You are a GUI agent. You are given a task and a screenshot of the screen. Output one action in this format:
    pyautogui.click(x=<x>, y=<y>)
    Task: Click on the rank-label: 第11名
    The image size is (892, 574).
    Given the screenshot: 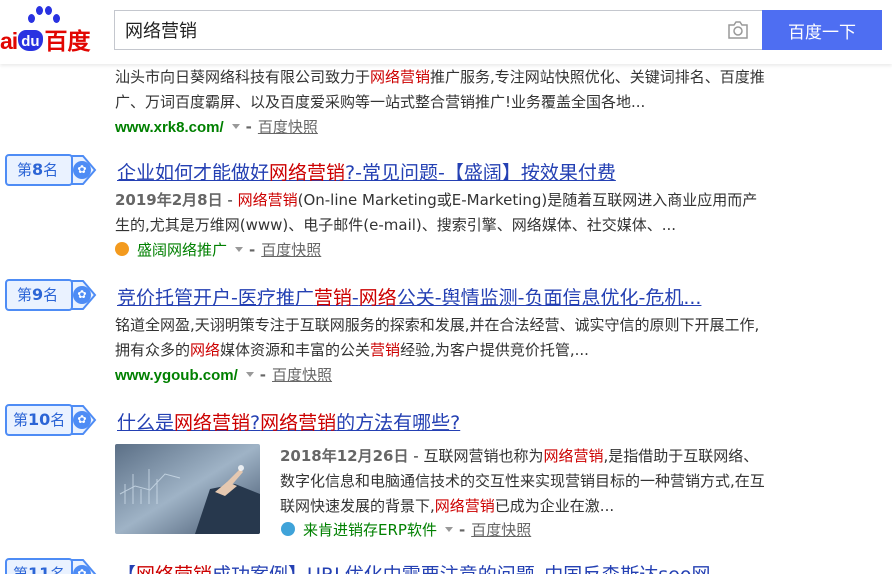 What is the action you would take?
    pyautogui.click(x=39, y=569)
    